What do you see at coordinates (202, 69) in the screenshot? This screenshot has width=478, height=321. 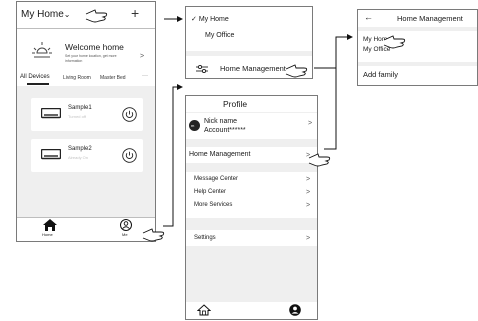 I see `settings-sliders-icon` at bounding box center [202, 69].